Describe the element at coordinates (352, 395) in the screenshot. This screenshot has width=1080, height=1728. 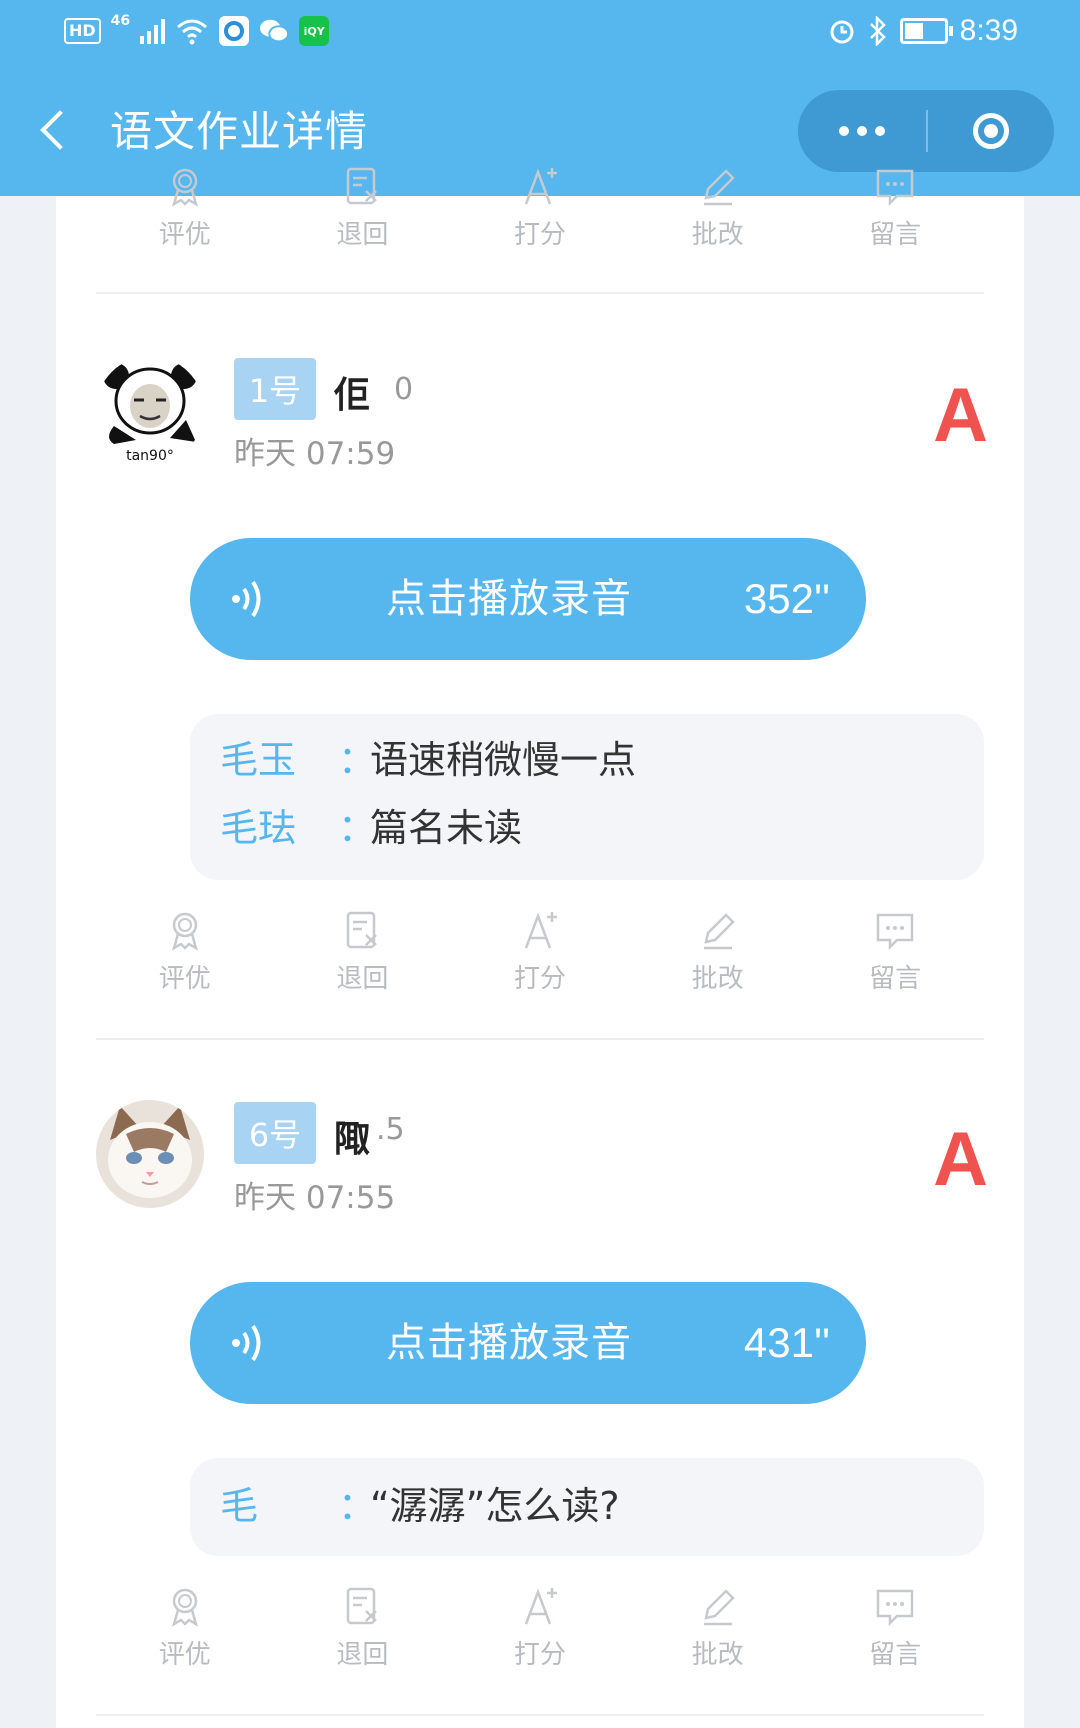
I see `student-name: 佢` at that location.